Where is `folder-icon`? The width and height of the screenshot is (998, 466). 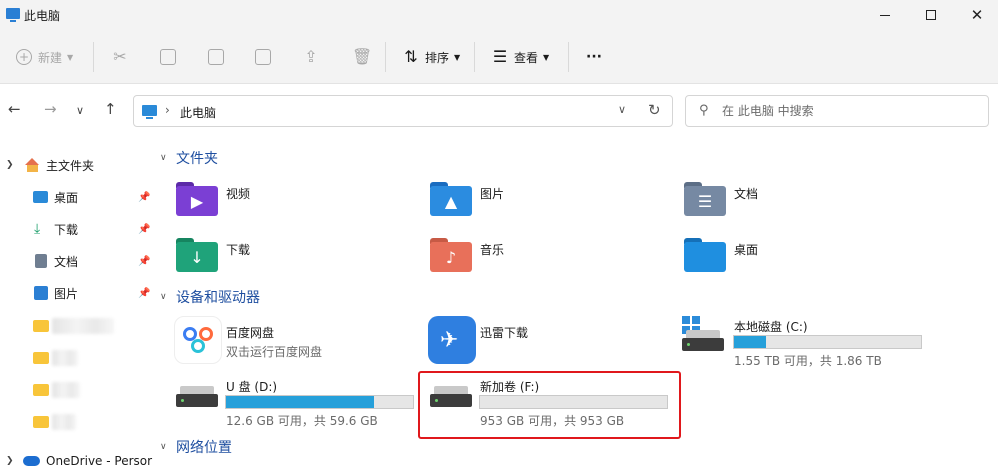 folder-icon is located at coordinates (41, 422).